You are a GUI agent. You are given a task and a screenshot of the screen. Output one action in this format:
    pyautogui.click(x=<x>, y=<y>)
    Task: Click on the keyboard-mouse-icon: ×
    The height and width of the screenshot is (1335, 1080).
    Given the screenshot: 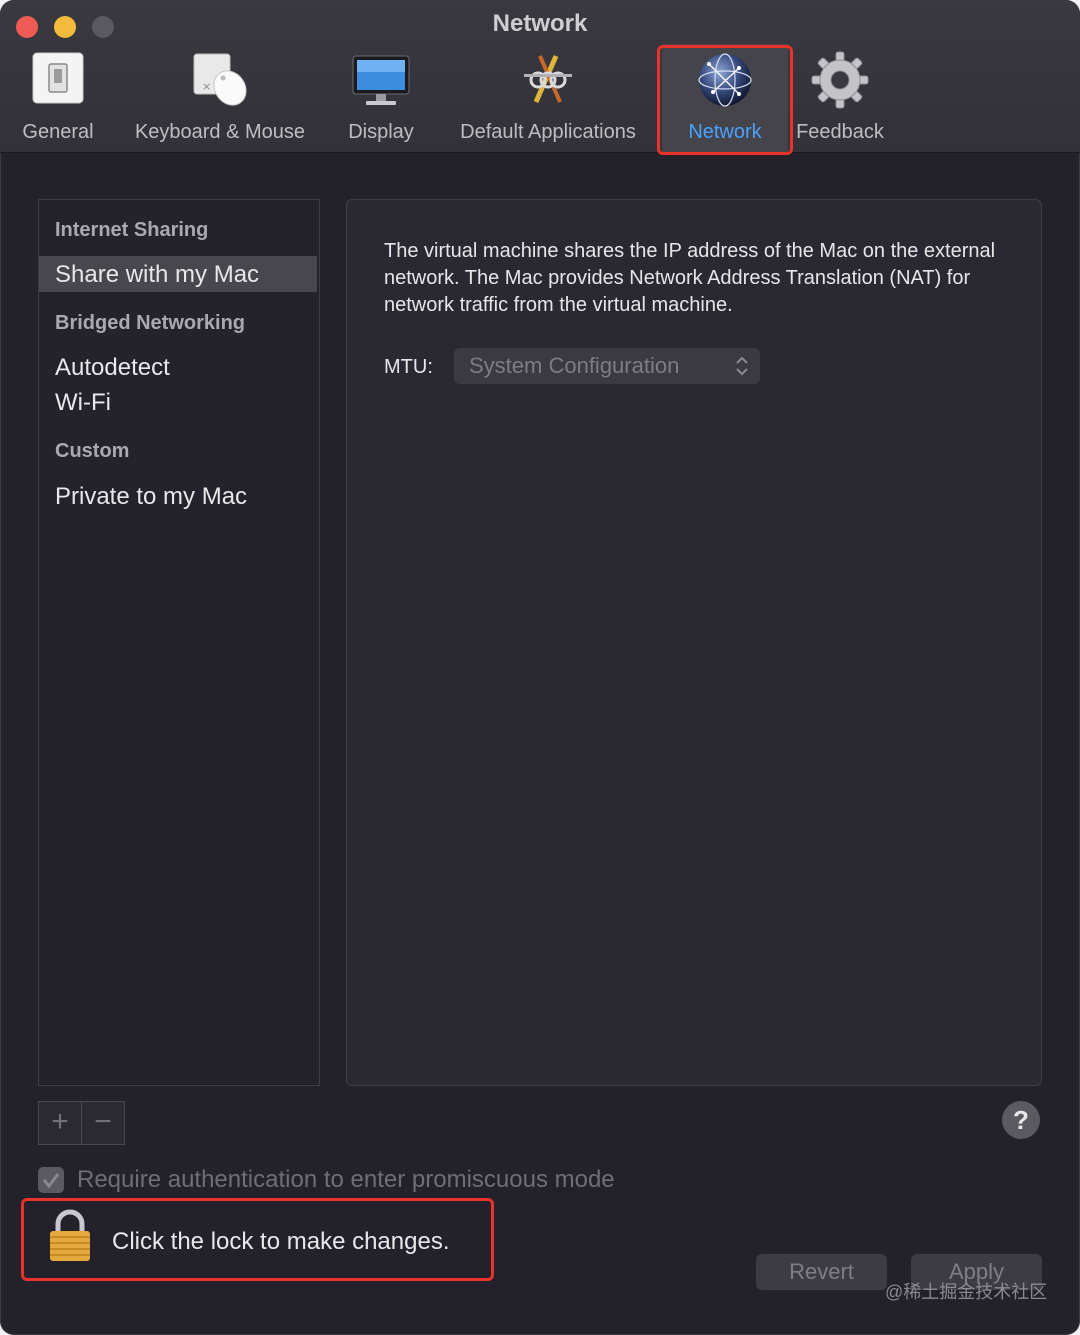 What is the action you would take?
    pyautogui.click(x=220, y=82)
    